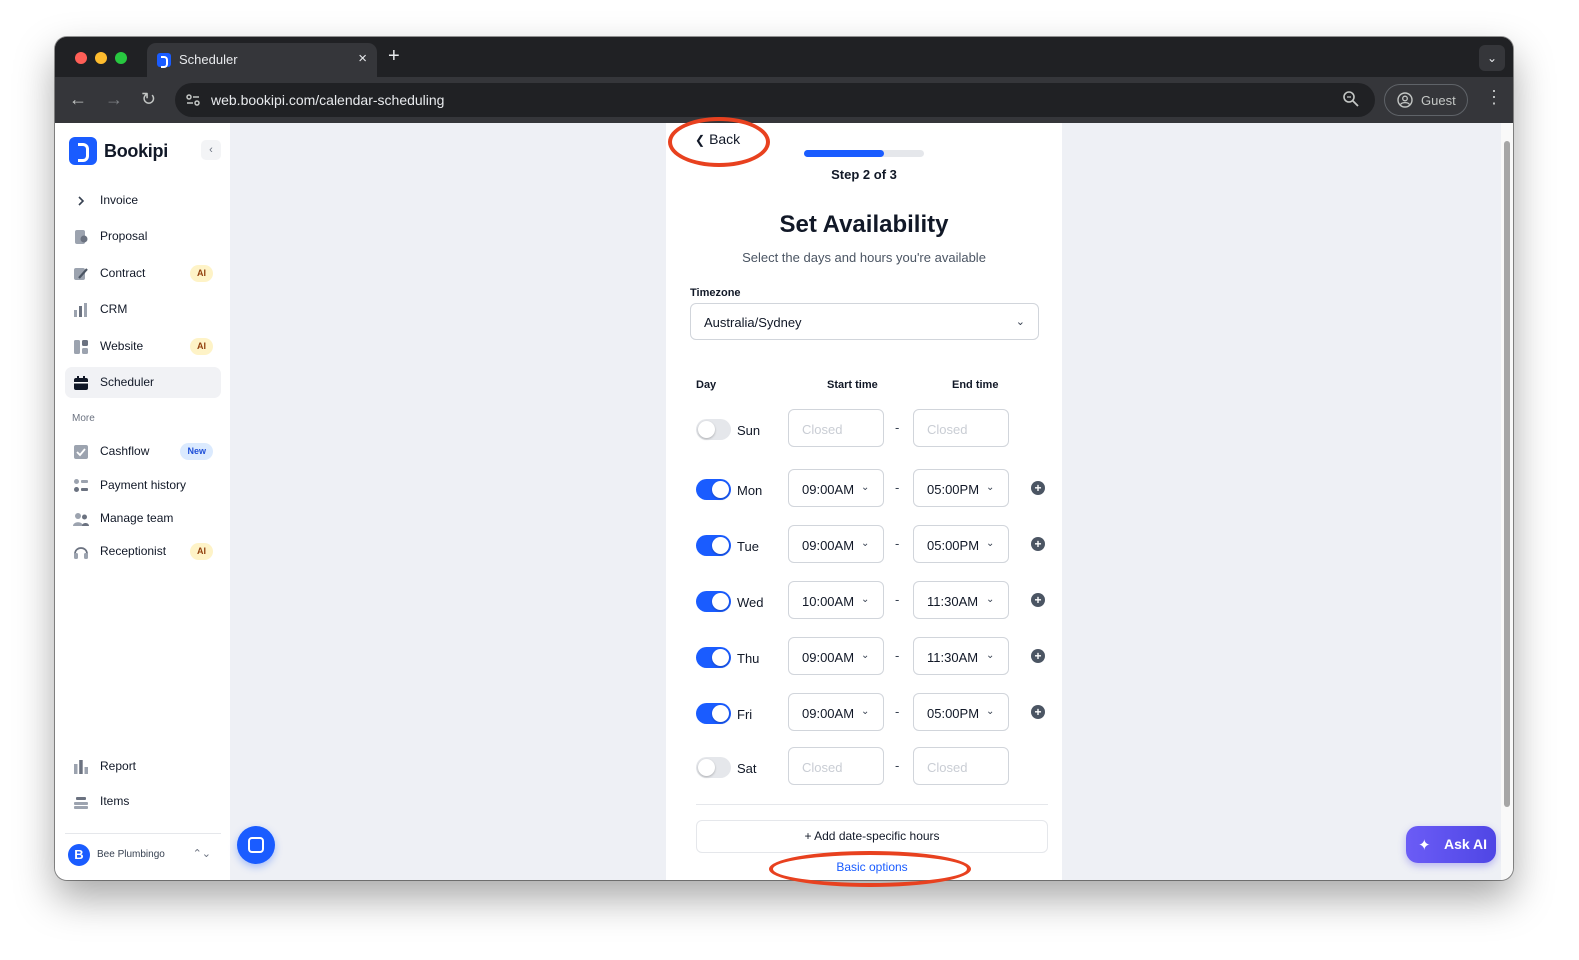  I want to click on sidebar-item-receptionist: Receptionist AI, so click(143, 551).